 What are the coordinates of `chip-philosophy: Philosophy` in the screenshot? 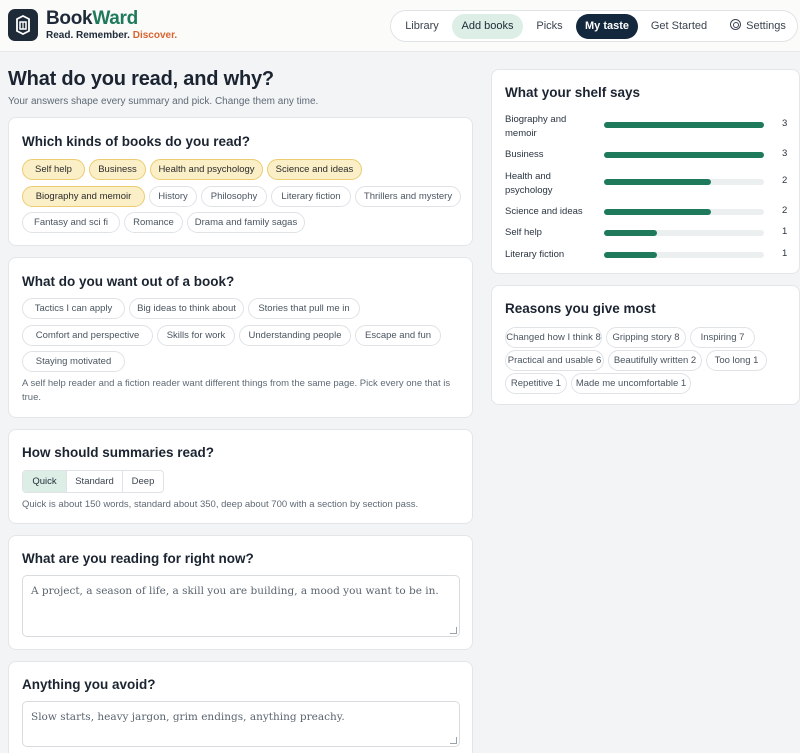 It's located at (234, 196).